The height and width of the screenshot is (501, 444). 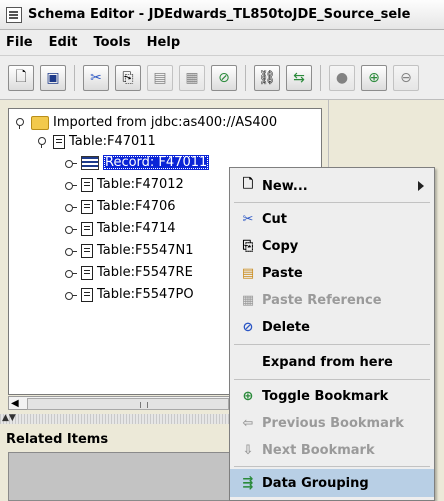 What do you see at coordinates (63, 42) in the screenshot?
I see `menu-edit: Edit` at bounding box center [63, 42].